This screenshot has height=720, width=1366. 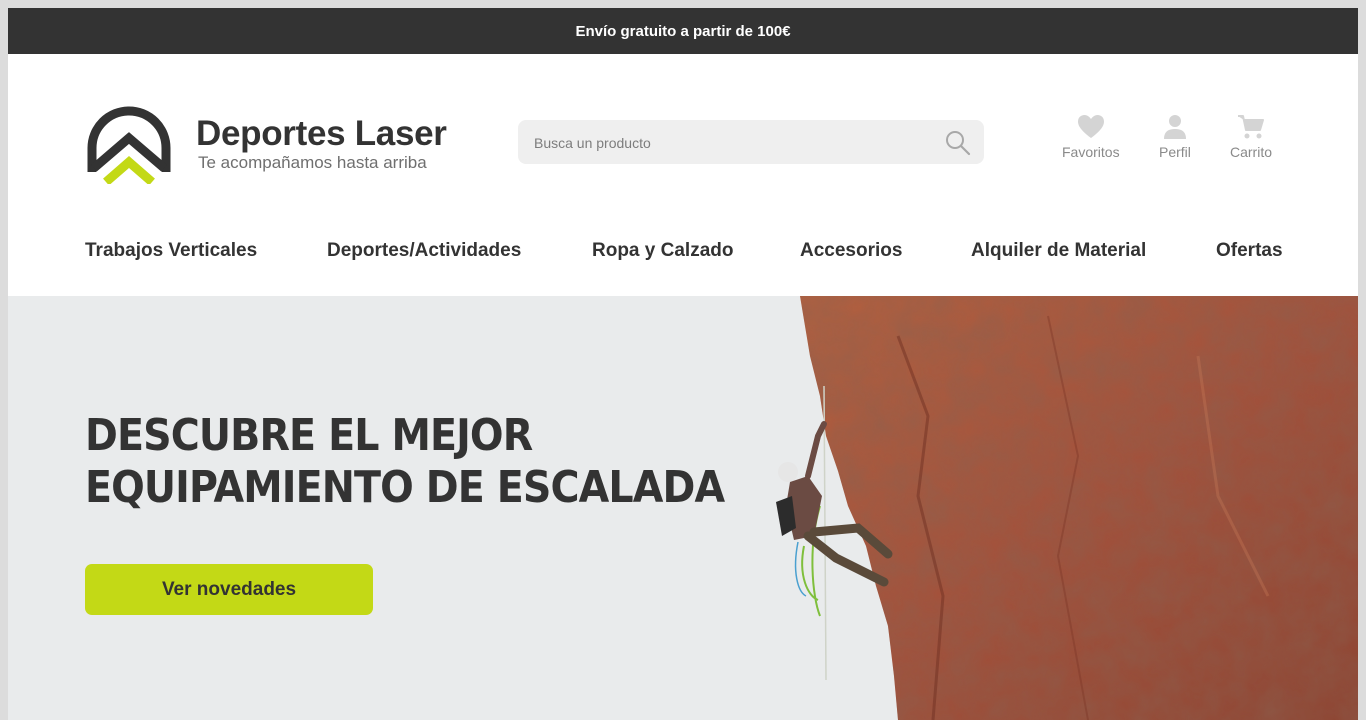 I want to click on cart-icon, so click(x=1251, y=127).